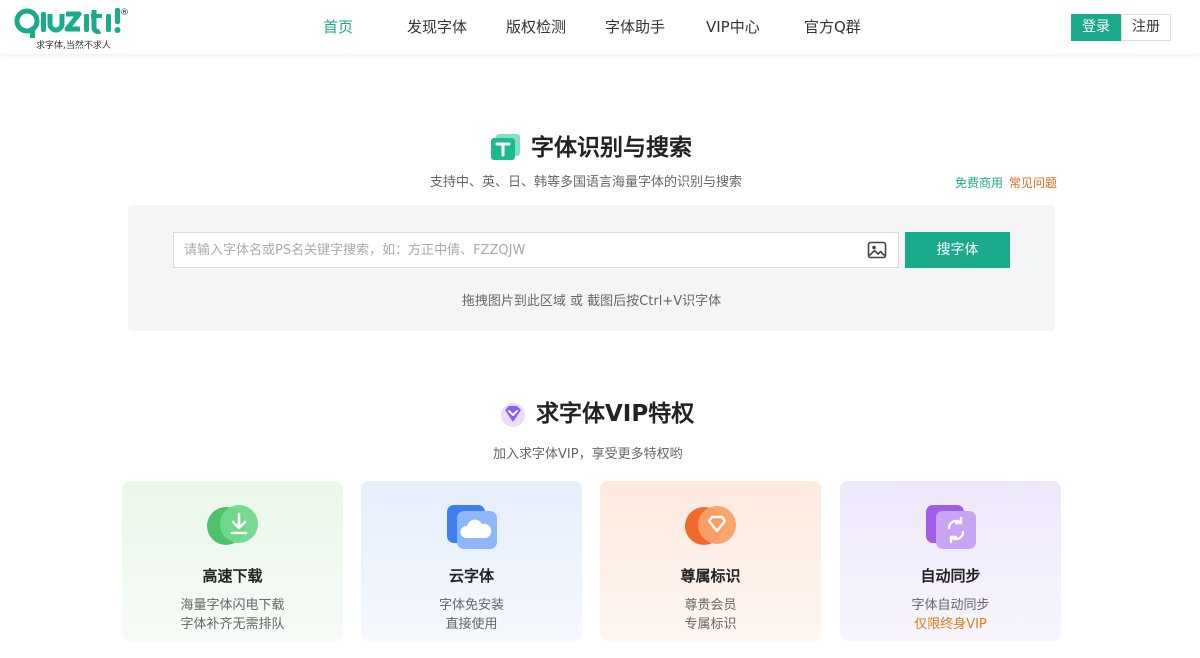 The width and height of the screenshot is (1200, 658). Describe the element at coordinates (950, 605) in the screenshot. I see `card-desc-line1: 字体自动同步` at that location.